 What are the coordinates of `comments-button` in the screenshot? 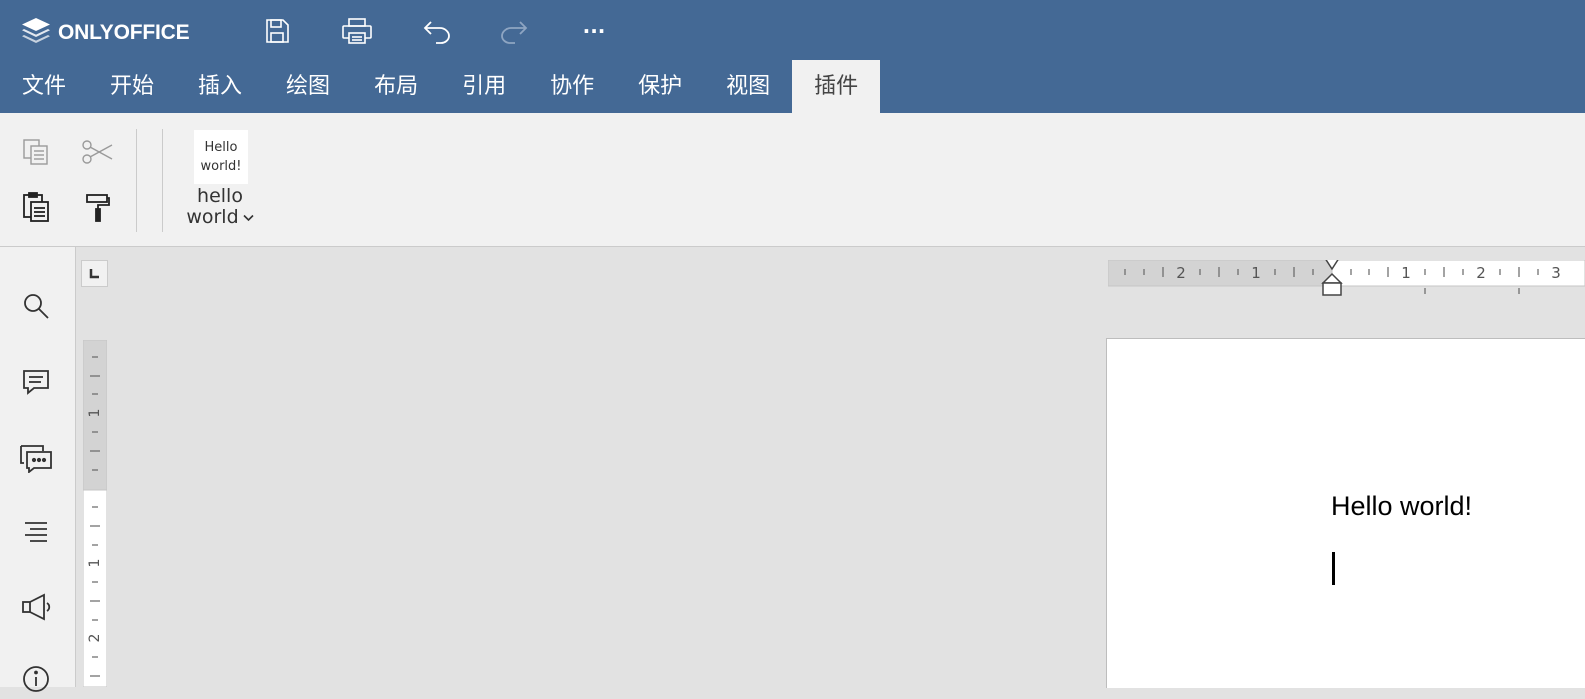 It's located at (36, 382).